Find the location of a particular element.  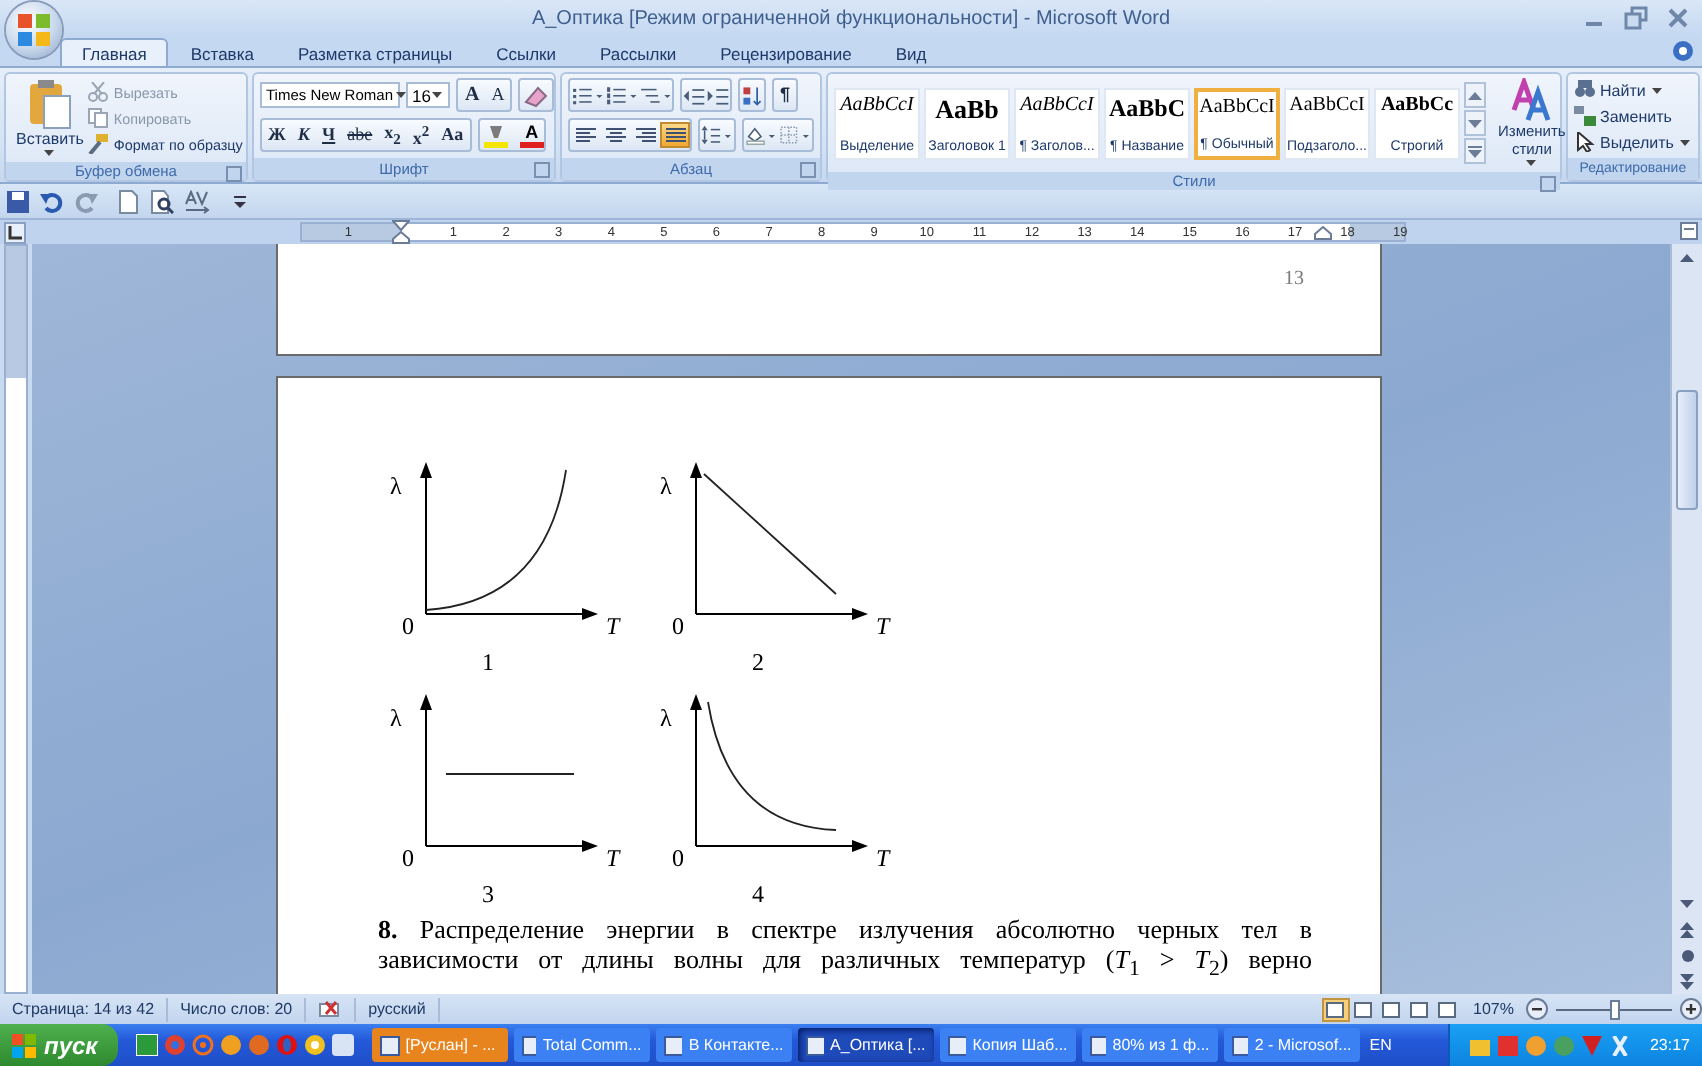

tab-selector is located at coordinates (15, 232).